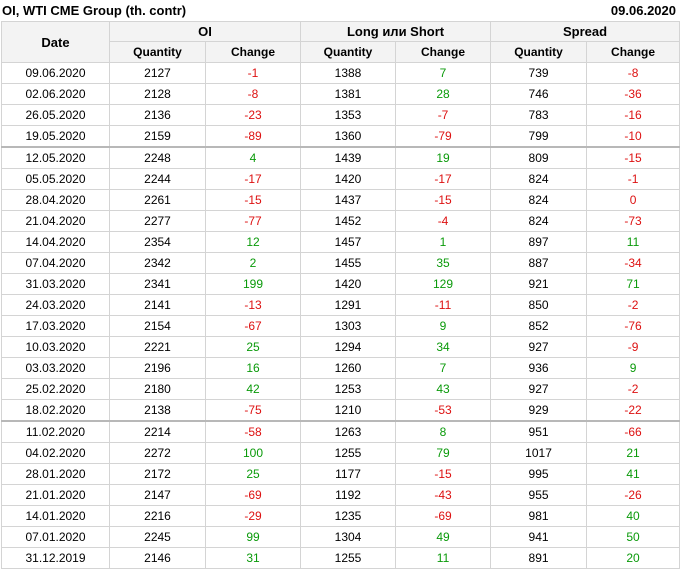 This screenshot has height=569, width=680. Describe the element at coordinates (253, 495) in the screenshot. I see `oi-change-cell: -69` at that location.